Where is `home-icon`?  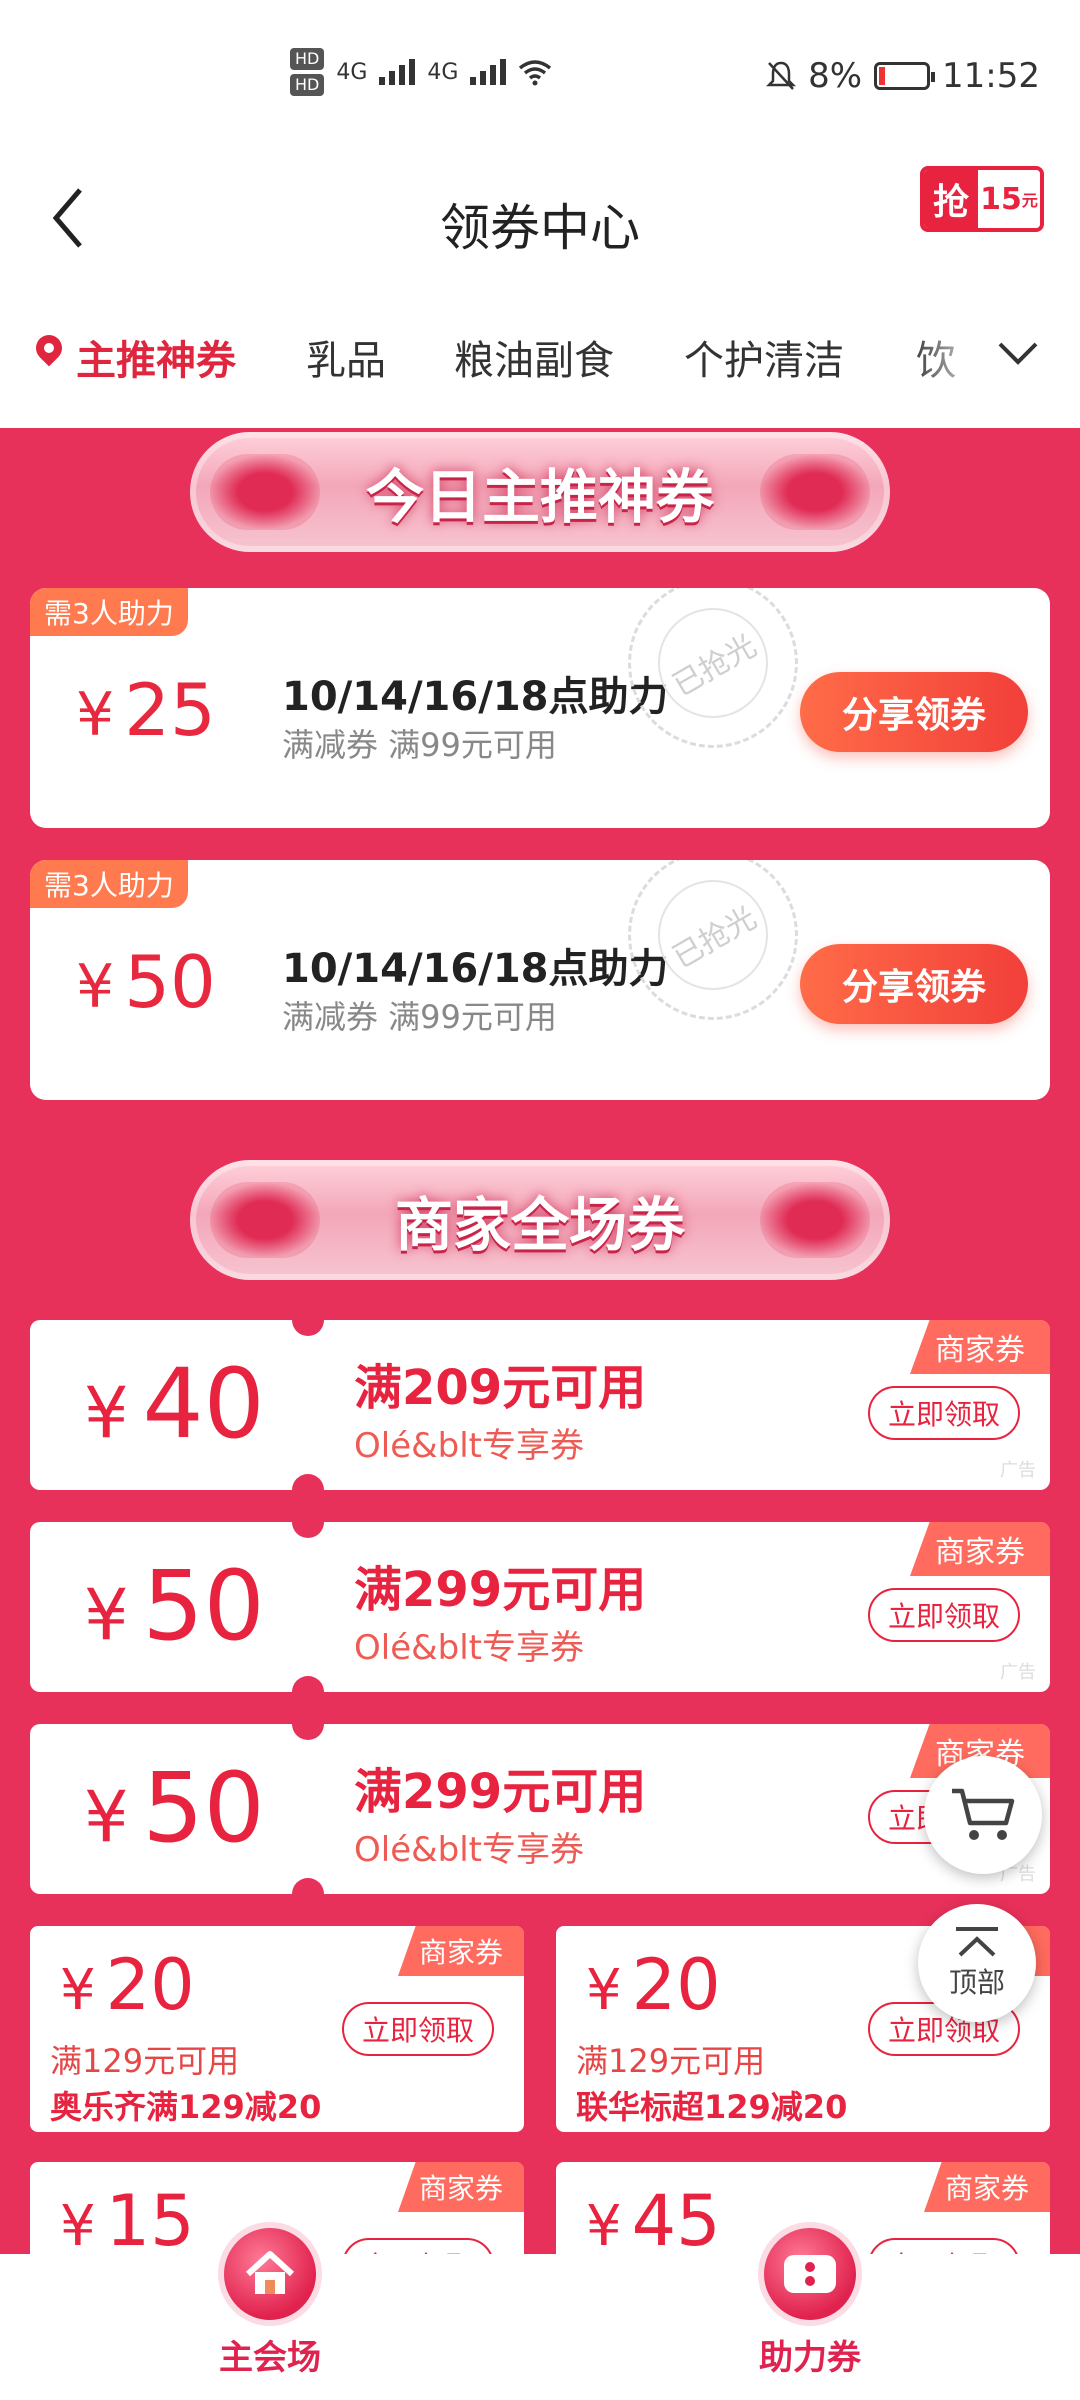 home-icon is located at coordinates (270, 2274).